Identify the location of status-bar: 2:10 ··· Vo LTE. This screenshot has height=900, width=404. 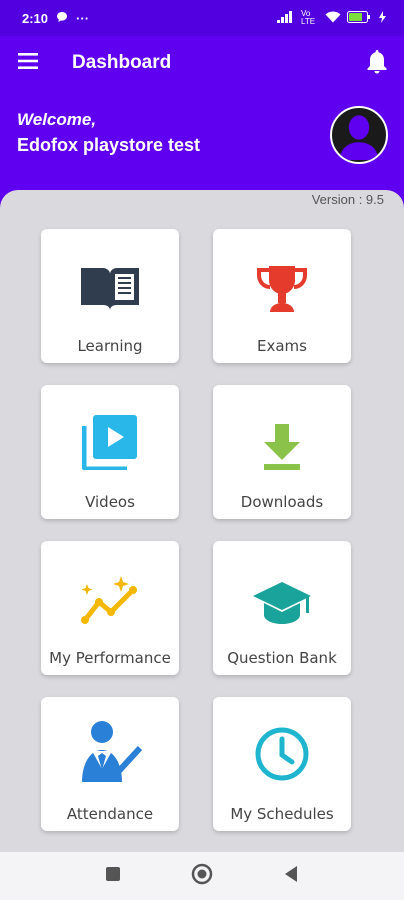
(202, 18).